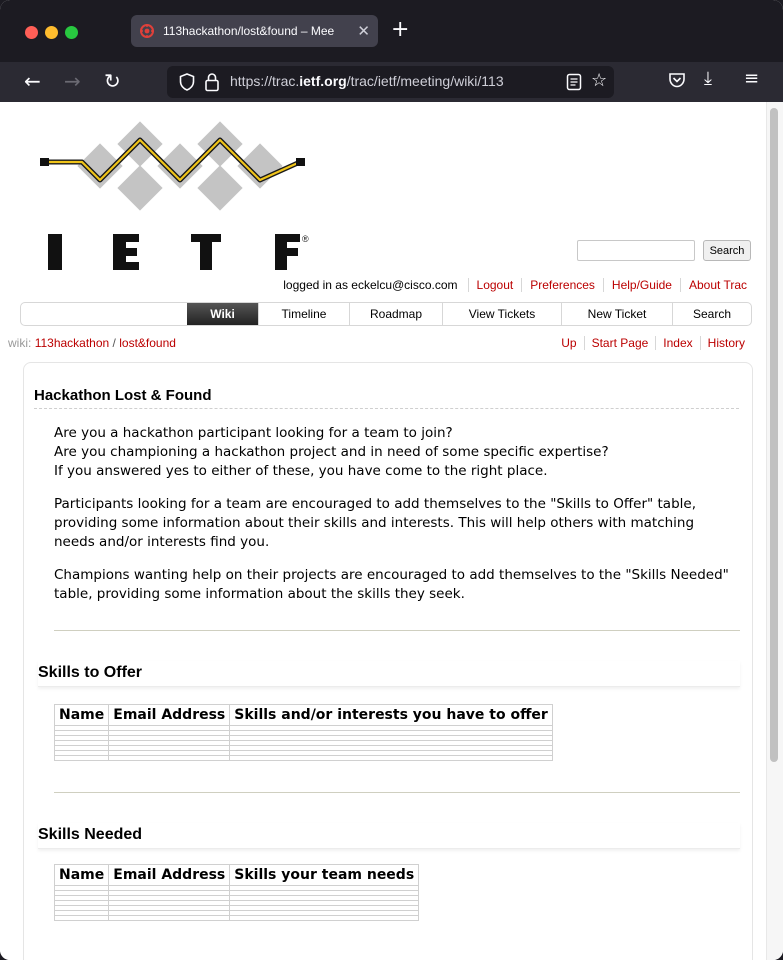 This screenshot has width=783, height=960. Describe the element at coordinates (501, 314) in the screenshot. I see `nav-view-tickets: View Tickets` at that location.